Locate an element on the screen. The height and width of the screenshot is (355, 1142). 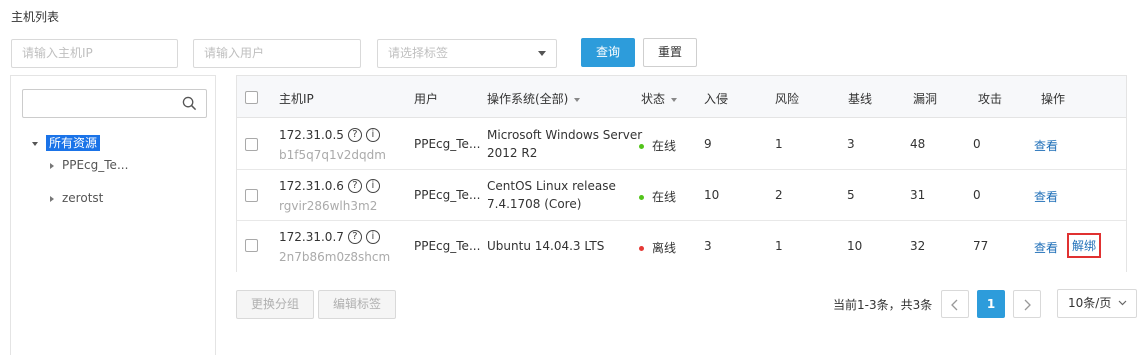
tree-node-label: zerotst is located at coordinates (83, 198).